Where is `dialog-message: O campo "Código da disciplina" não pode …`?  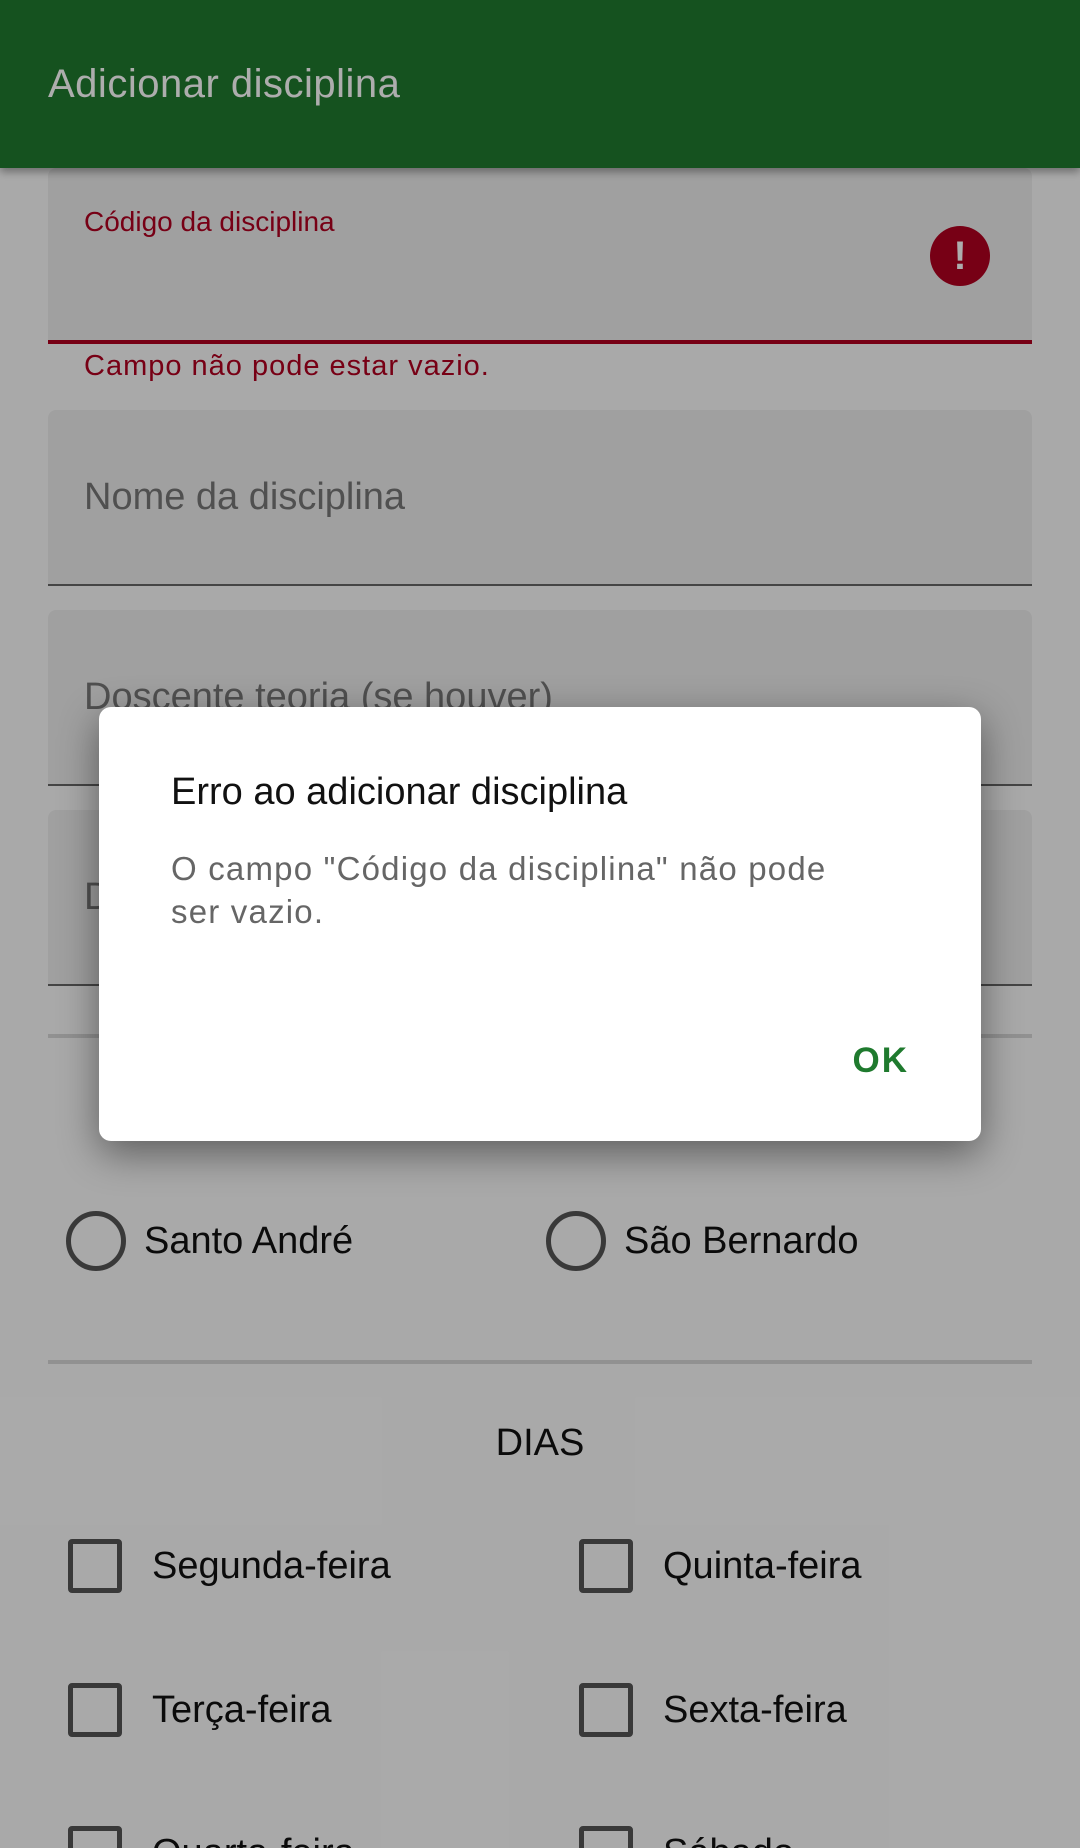 dialog-message: O campo "Código da disciplina" não pode … is located at coordinates (499, 890).